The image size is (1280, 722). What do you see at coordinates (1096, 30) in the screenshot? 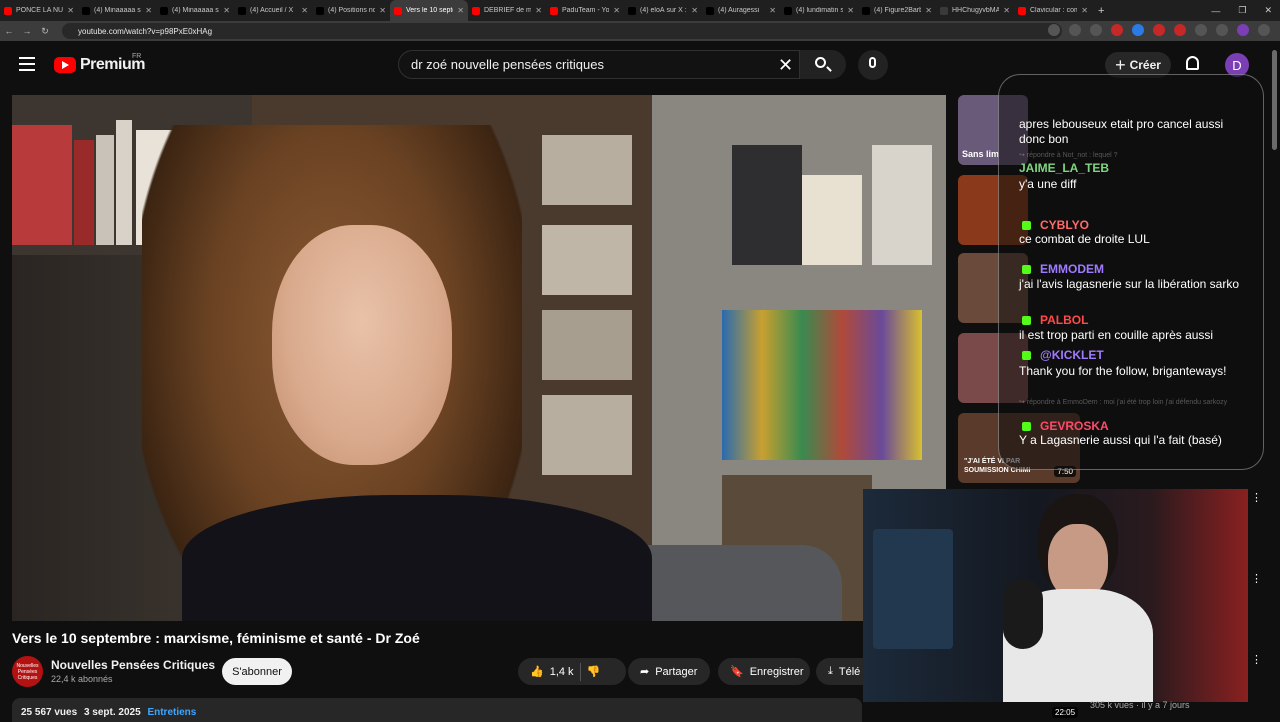
I see `bookmark-star-icon` at bounding box center [1096, 30].